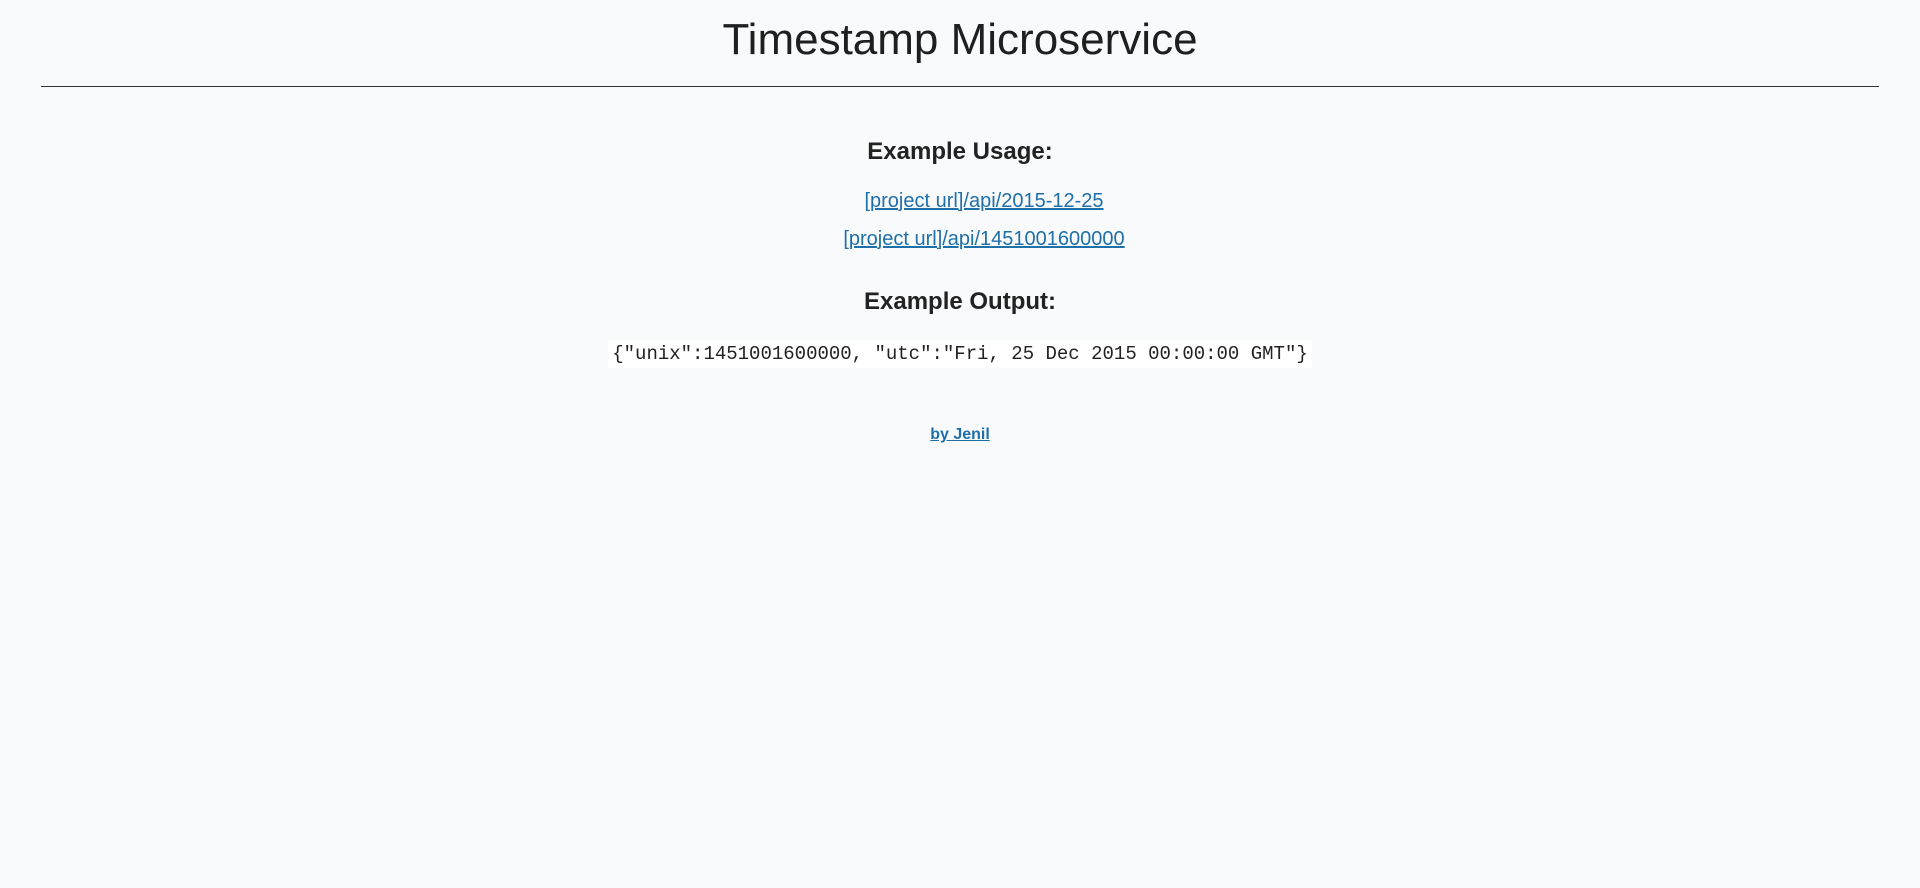  I want to click on page-title: Timestamp Microservice, so click(960, 39).